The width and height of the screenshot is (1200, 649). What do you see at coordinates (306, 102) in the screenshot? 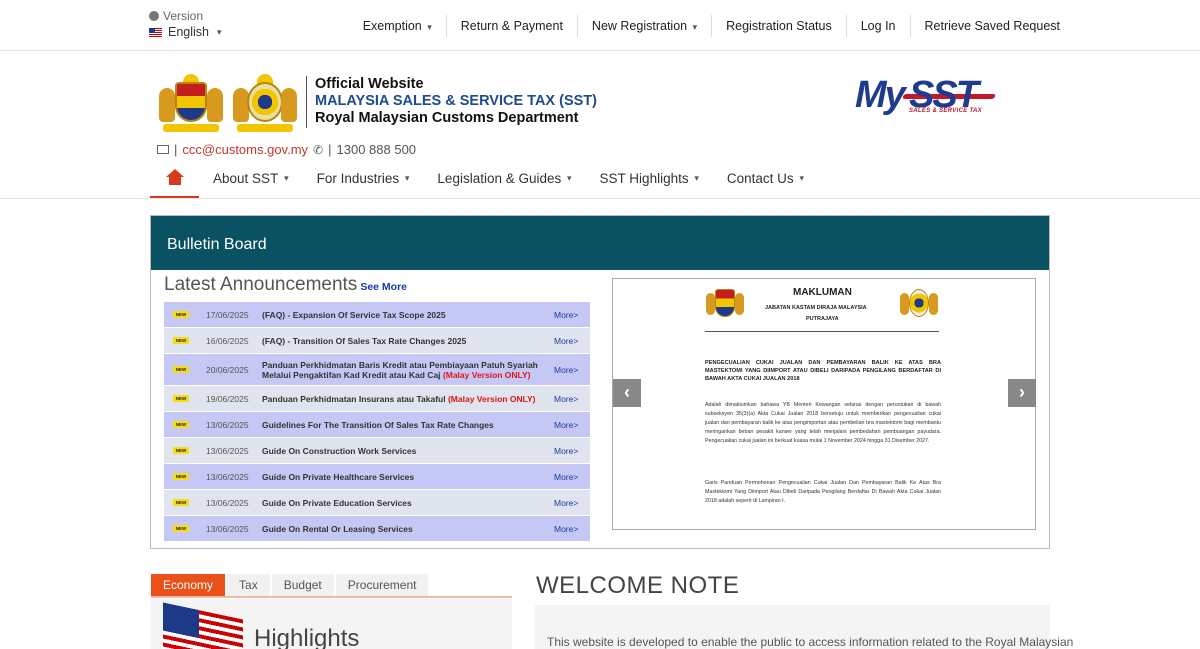
I see `header-divider` at bounding box center [306, 102].